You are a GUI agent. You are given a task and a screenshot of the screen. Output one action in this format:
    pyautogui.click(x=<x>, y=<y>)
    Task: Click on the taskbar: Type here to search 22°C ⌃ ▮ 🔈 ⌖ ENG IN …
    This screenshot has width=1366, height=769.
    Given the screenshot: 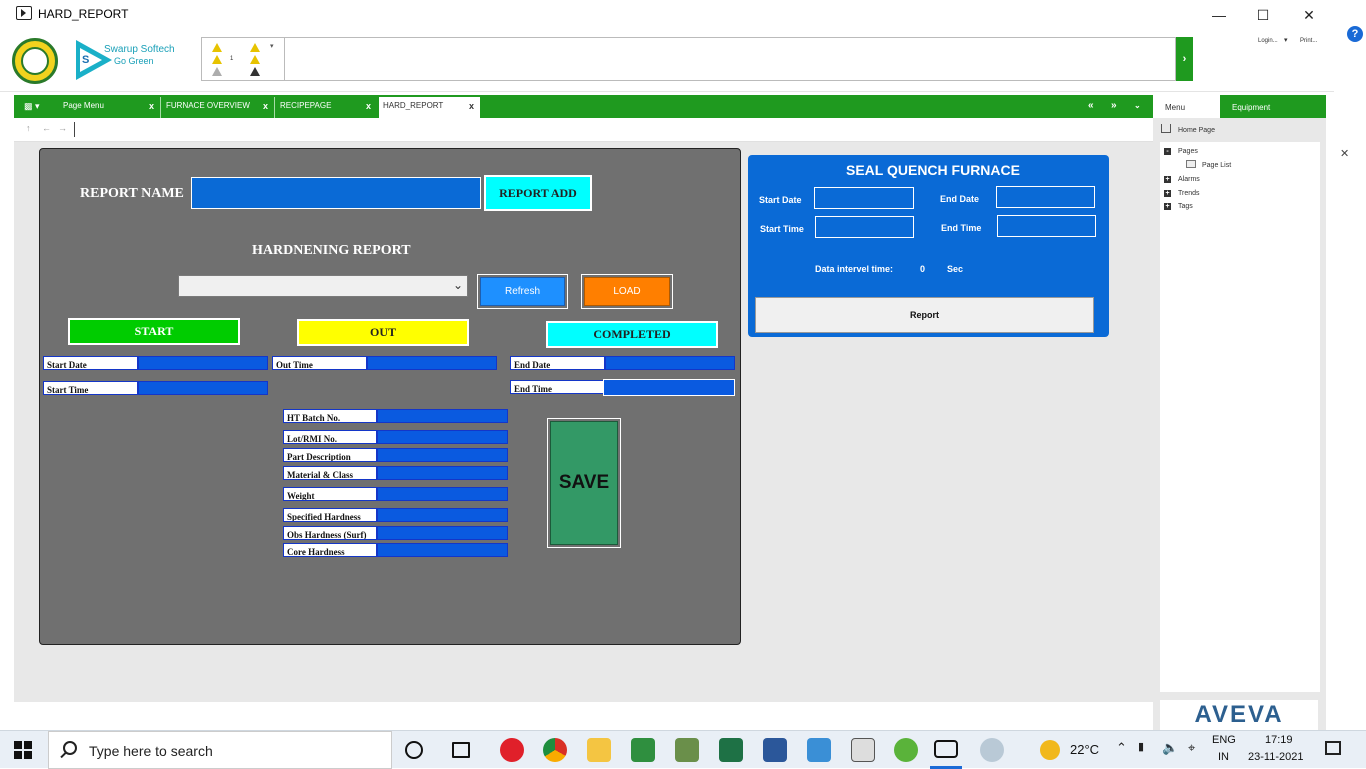 What is the action you would take?
    pyautogui.click(x=683, y=749)
    